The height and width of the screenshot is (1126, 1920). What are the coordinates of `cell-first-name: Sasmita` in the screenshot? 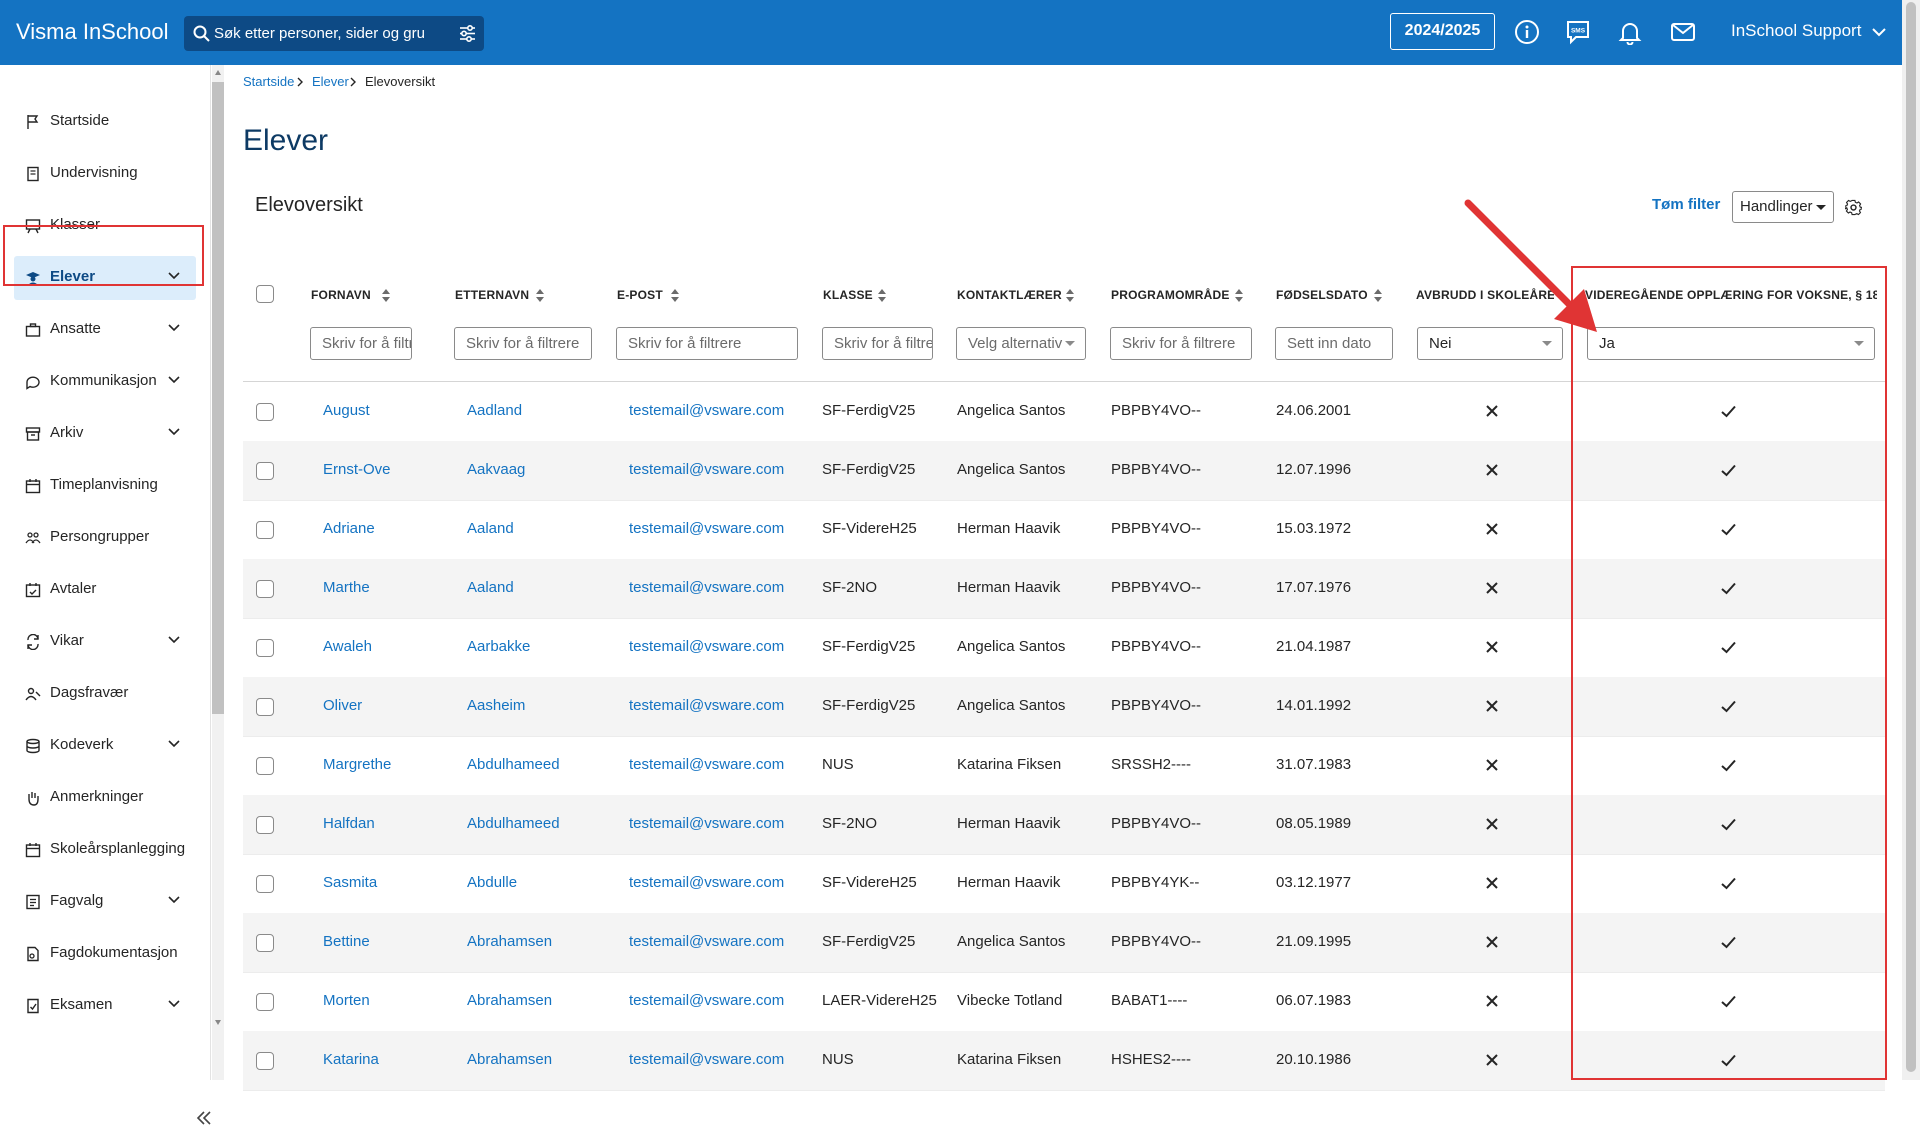 It's located at (350, 882).